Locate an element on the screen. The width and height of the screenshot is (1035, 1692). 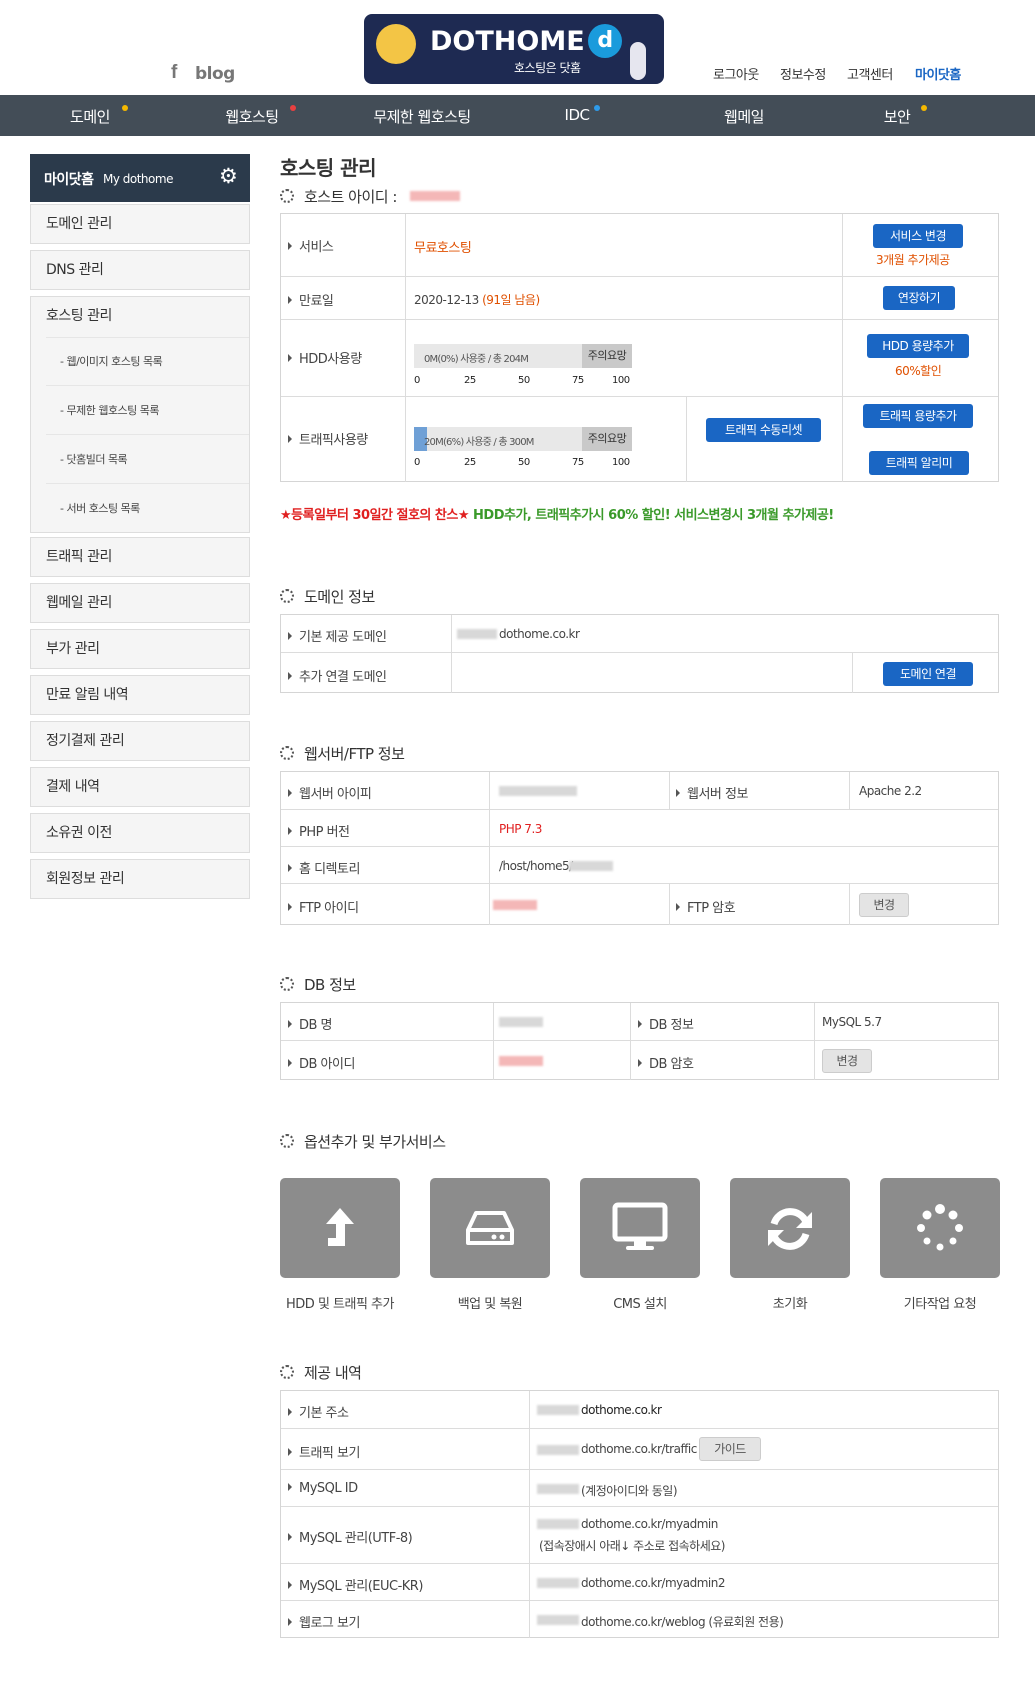
refresh-icon is located at coordinates (790, 1229).